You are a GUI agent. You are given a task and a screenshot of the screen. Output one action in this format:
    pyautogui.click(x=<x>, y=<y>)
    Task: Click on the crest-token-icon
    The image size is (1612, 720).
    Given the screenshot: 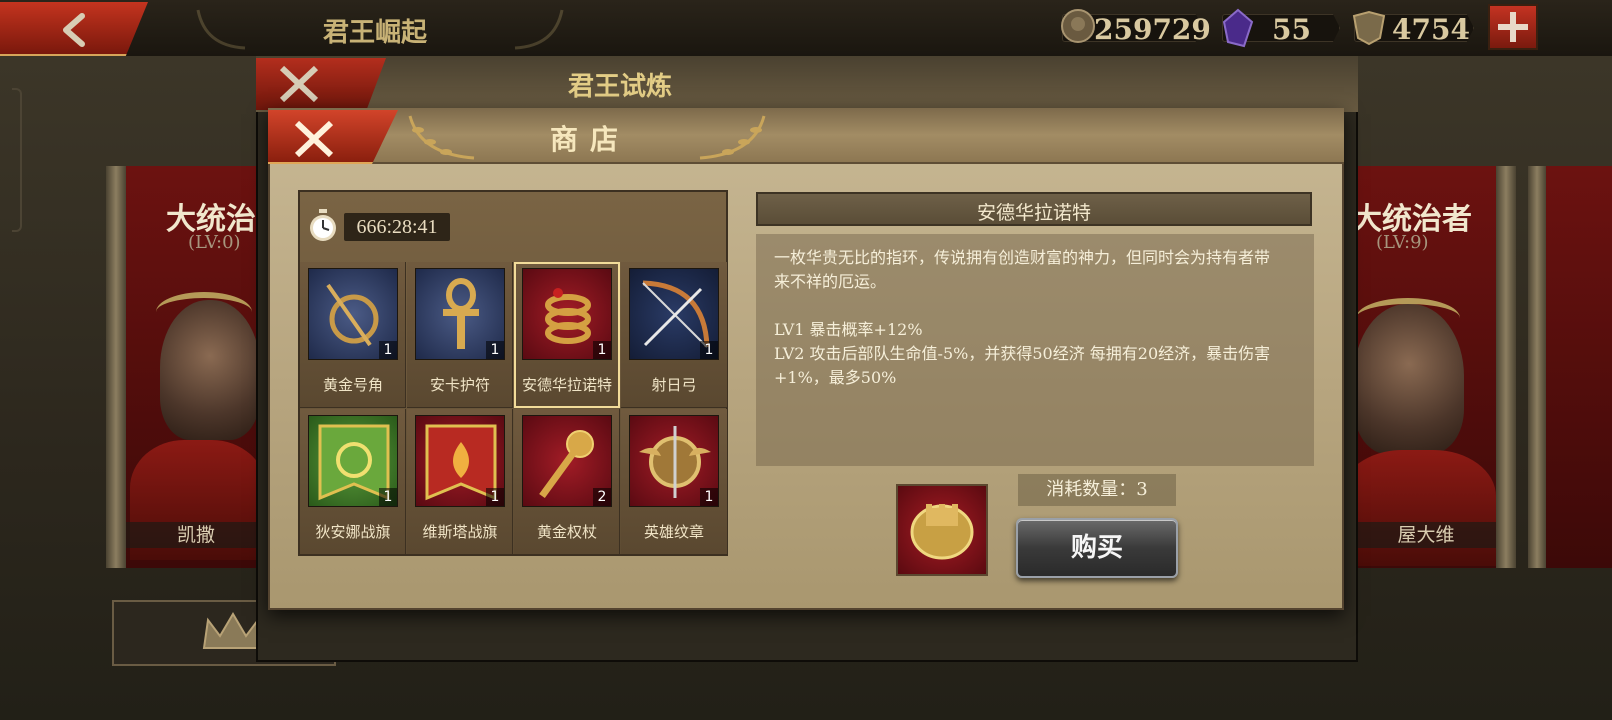 What is the action you would take?
    pyautogui.click(x=1370, y=28)
    